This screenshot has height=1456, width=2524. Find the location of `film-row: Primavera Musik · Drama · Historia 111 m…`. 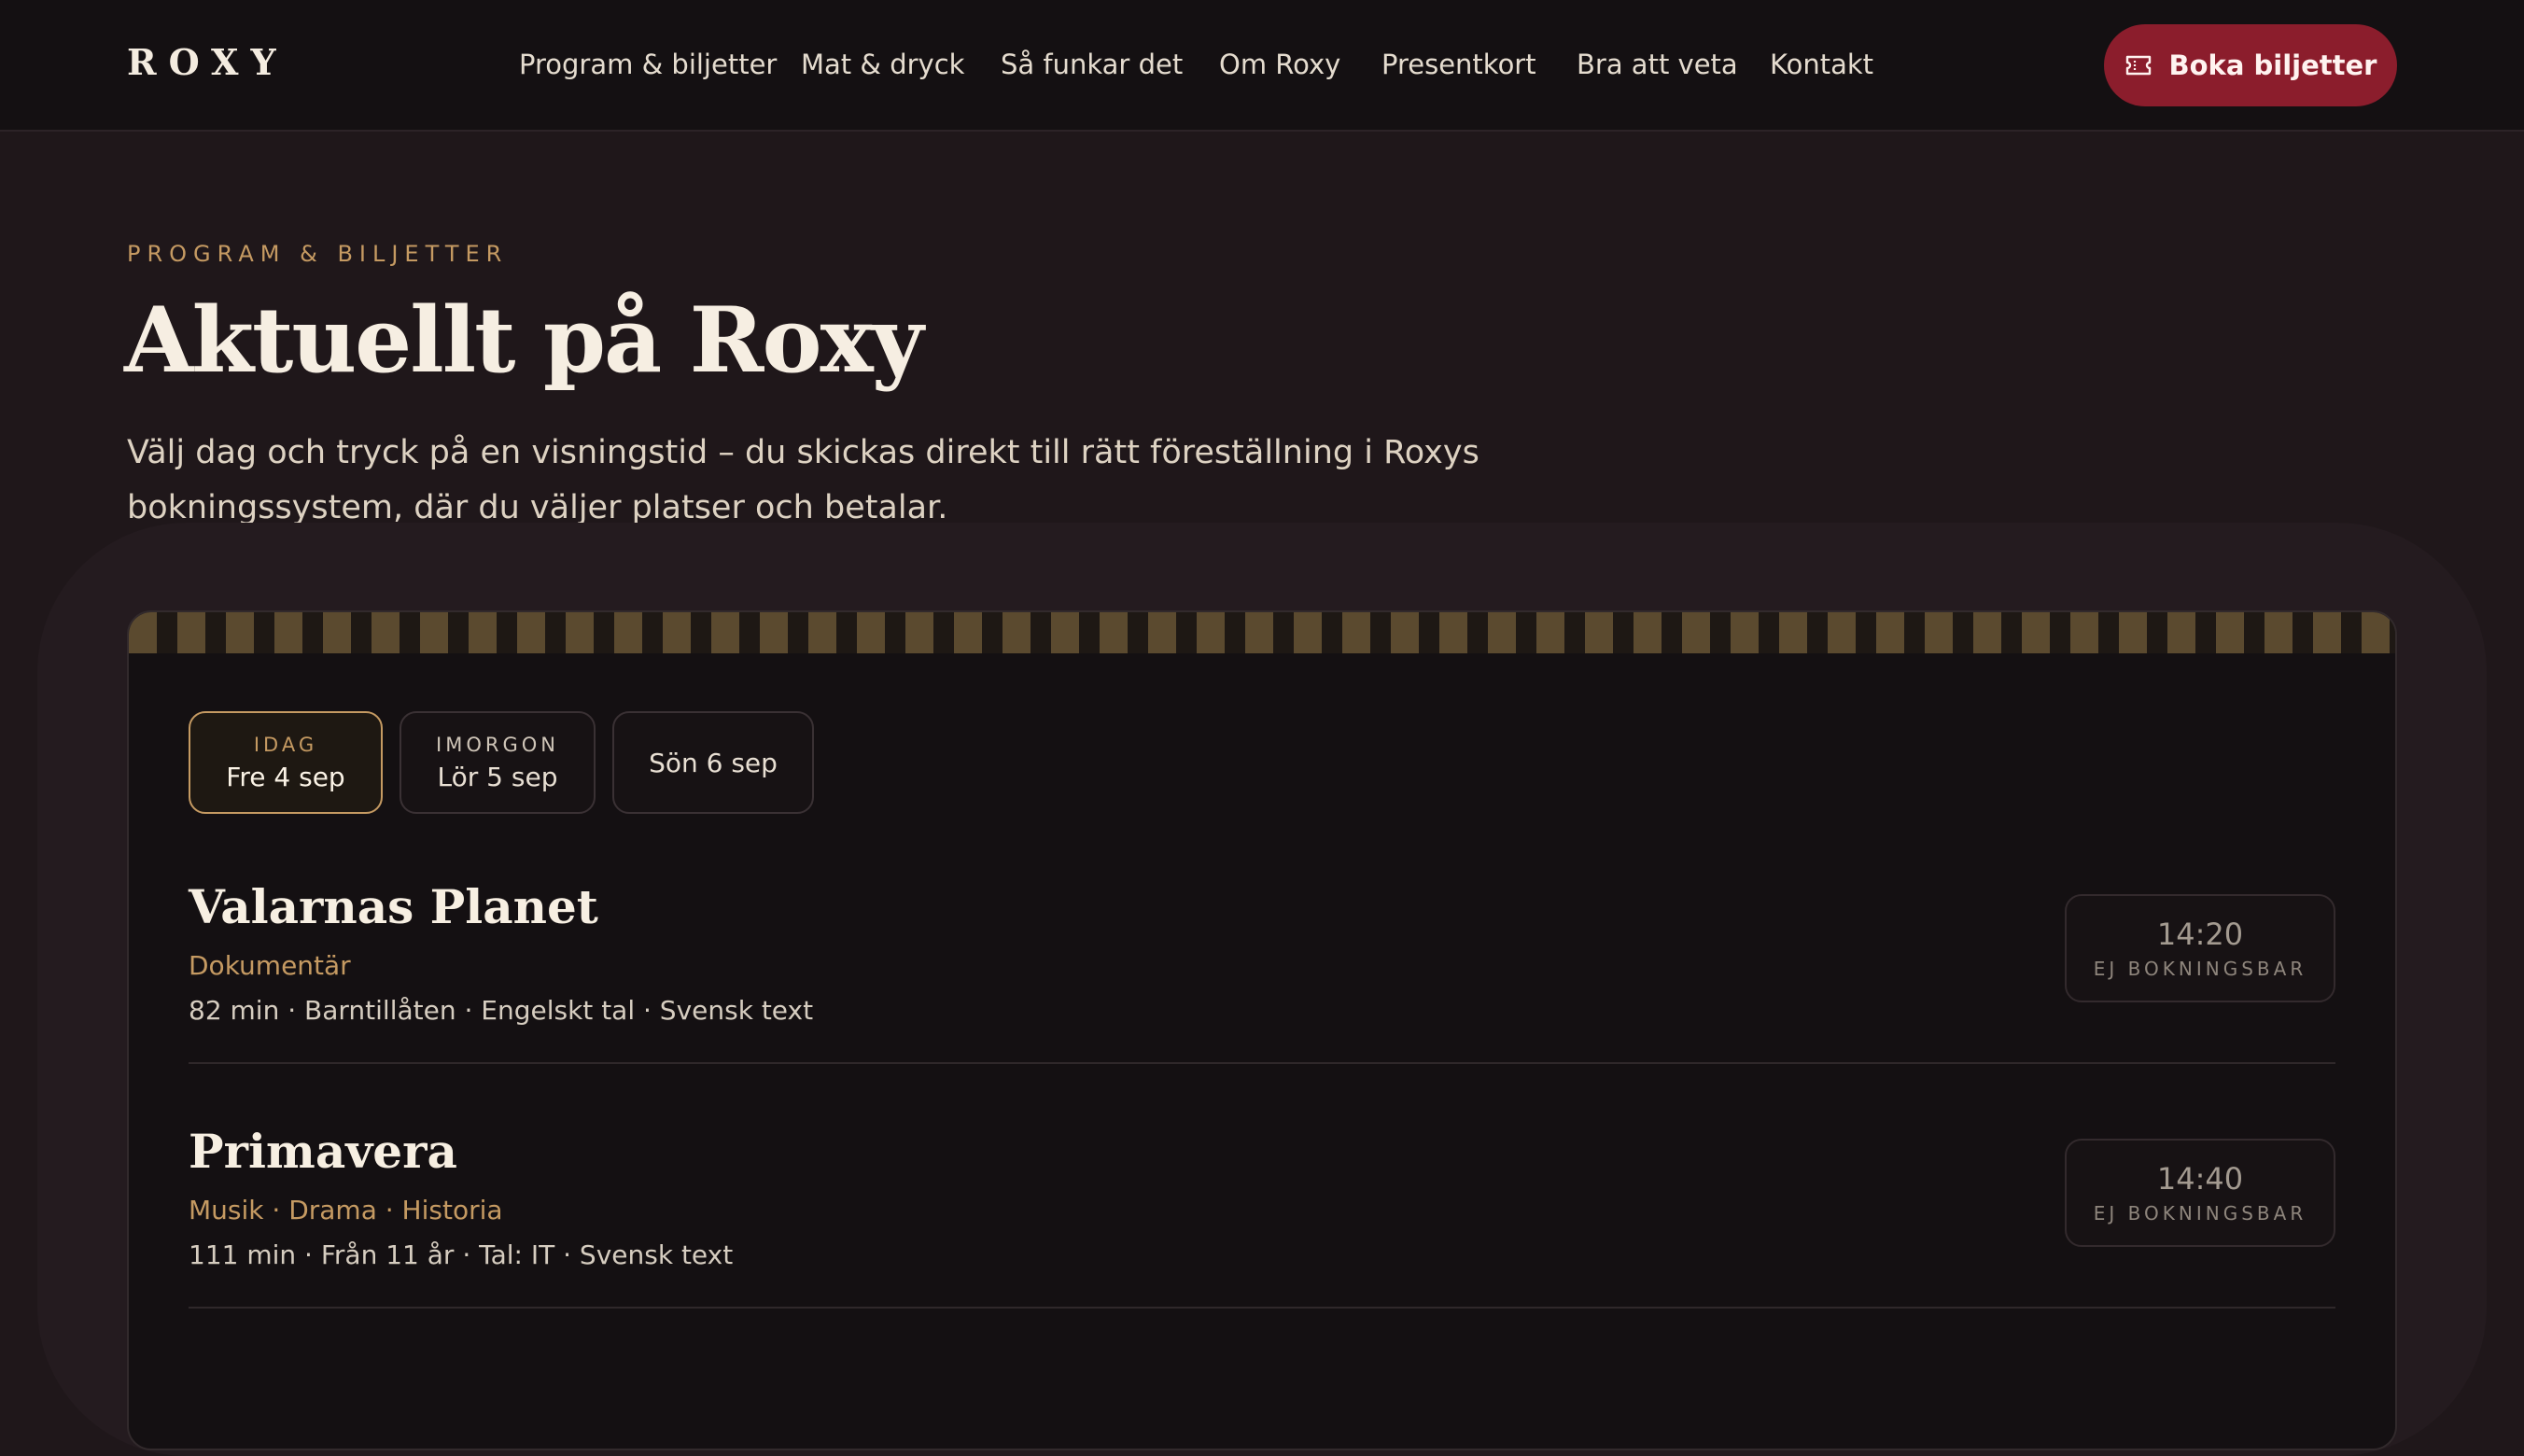

film-row: Primavera Musik · Drama · Historia 111 m… is located at coordinates (1262, 1246).